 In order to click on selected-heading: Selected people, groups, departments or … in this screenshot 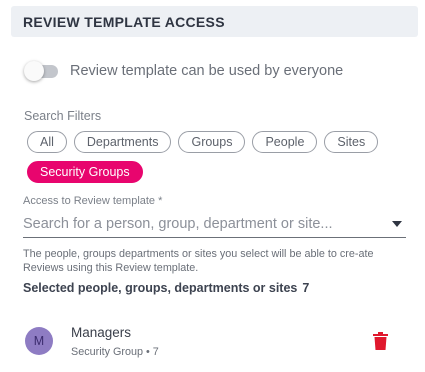, I will do `click(166, 288)`.